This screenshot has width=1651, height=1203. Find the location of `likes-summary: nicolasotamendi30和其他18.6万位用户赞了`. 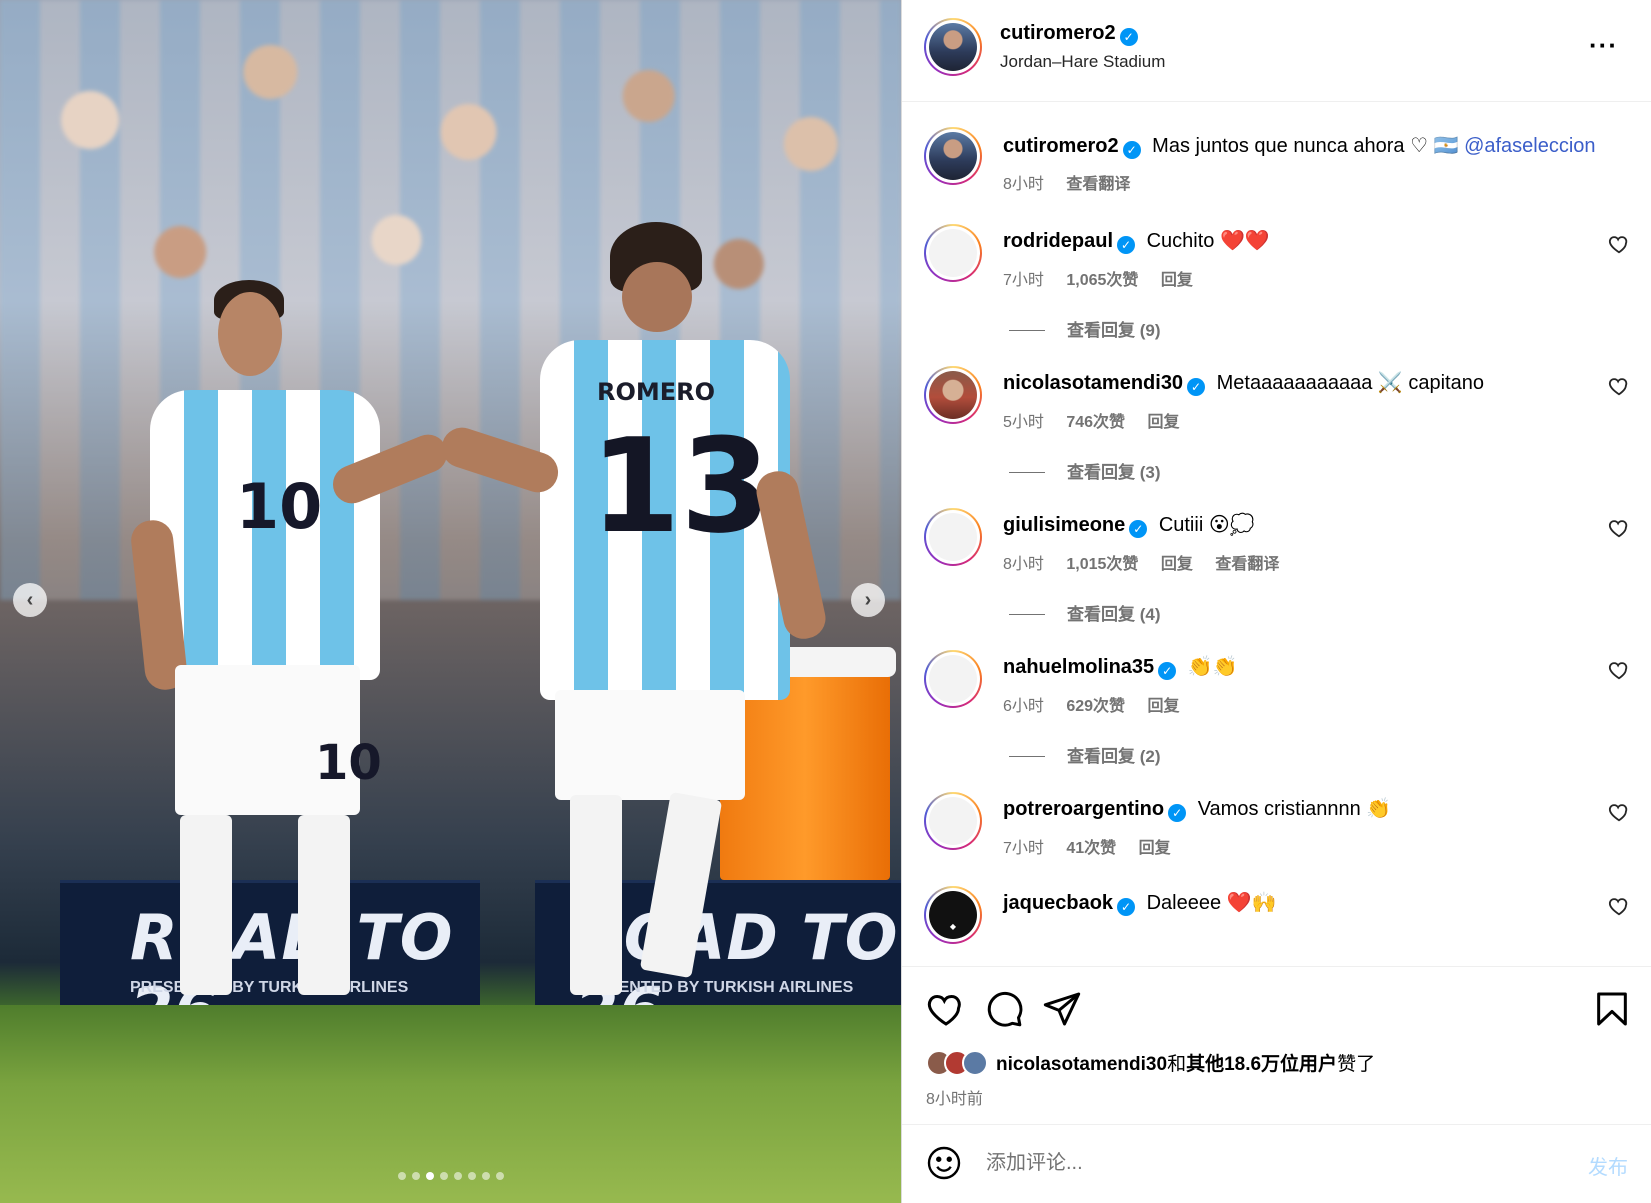

likes-summary: nicolasotamendi30和其他18.6万位用户赞了 is located at coordinates (1150, 1062).